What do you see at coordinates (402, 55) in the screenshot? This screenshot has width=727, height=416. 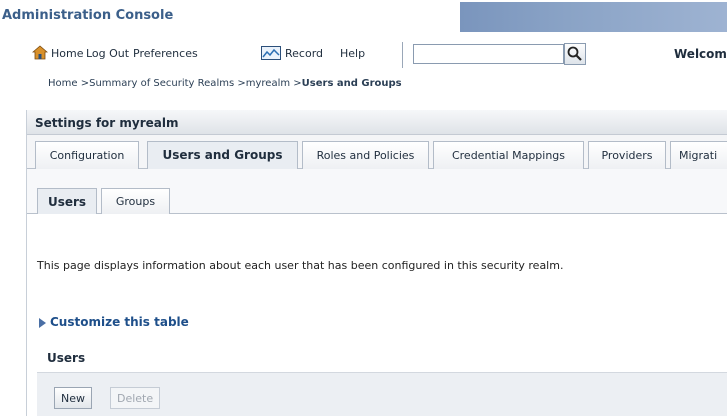 I see `toolbar-divider` at bounding box center [402, 55].